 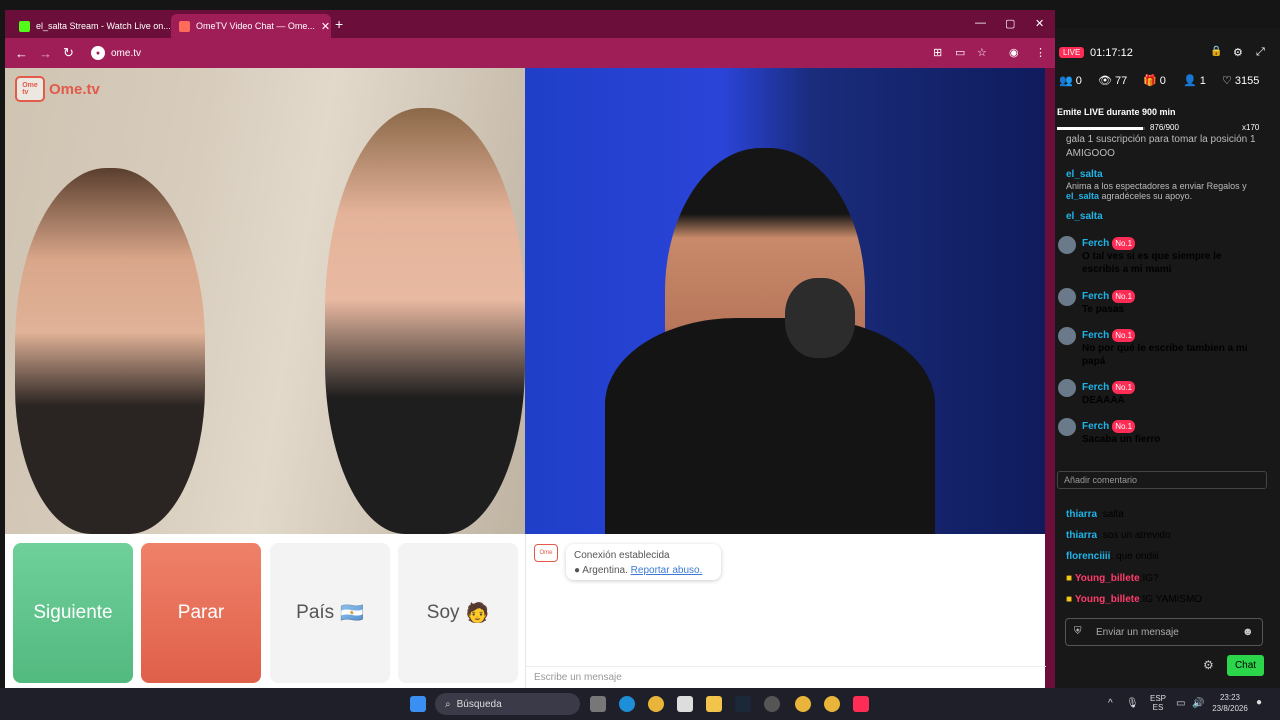 I want to click on tab-ometv: OmeTV Video Chat — Ome... ✕, so click(x=251, y=26).